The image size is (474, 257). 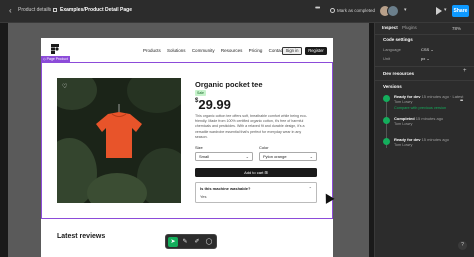 I want to click on annotate-tool-button: ✐, so click(x=197, y=242).